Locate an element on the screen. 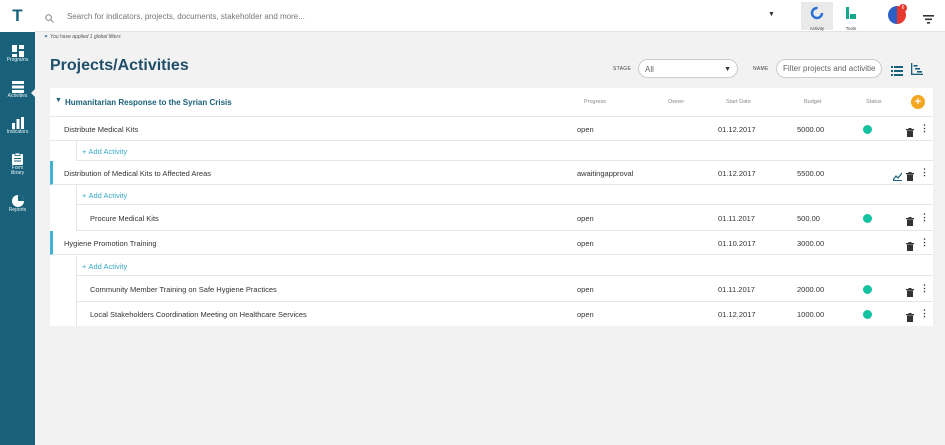  row-budget: 1000.00 is located at coordinates (811, 314).